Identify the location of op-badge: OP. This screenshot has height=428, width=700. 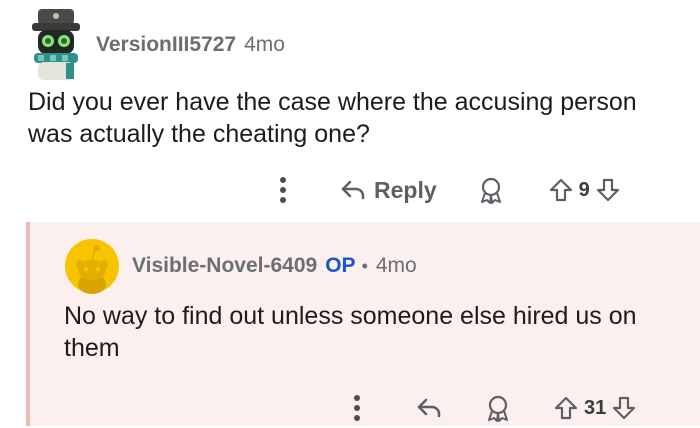
(340, 265).